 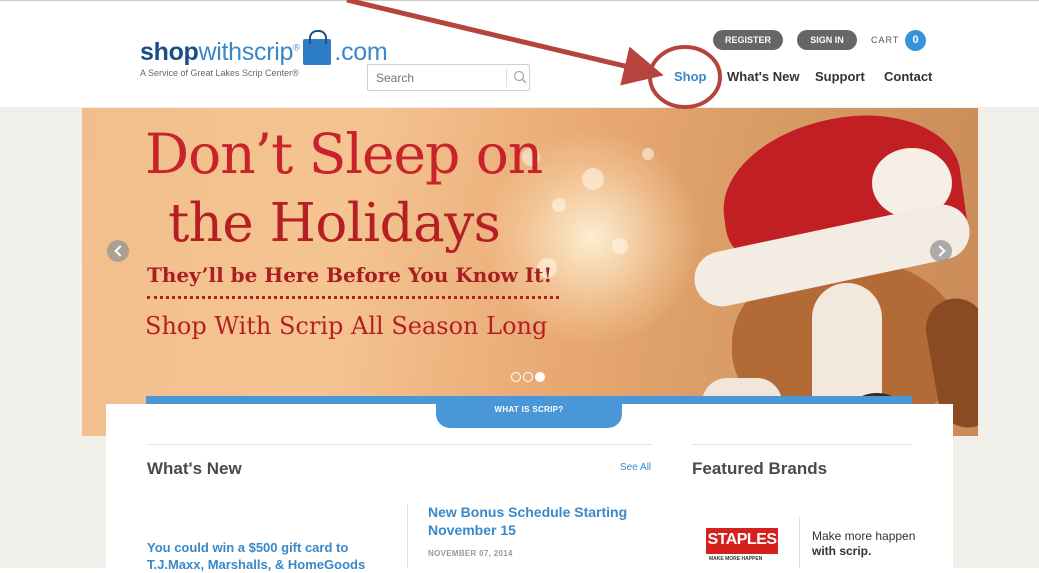 I want to click on search-input, so click(x=438, y=78).